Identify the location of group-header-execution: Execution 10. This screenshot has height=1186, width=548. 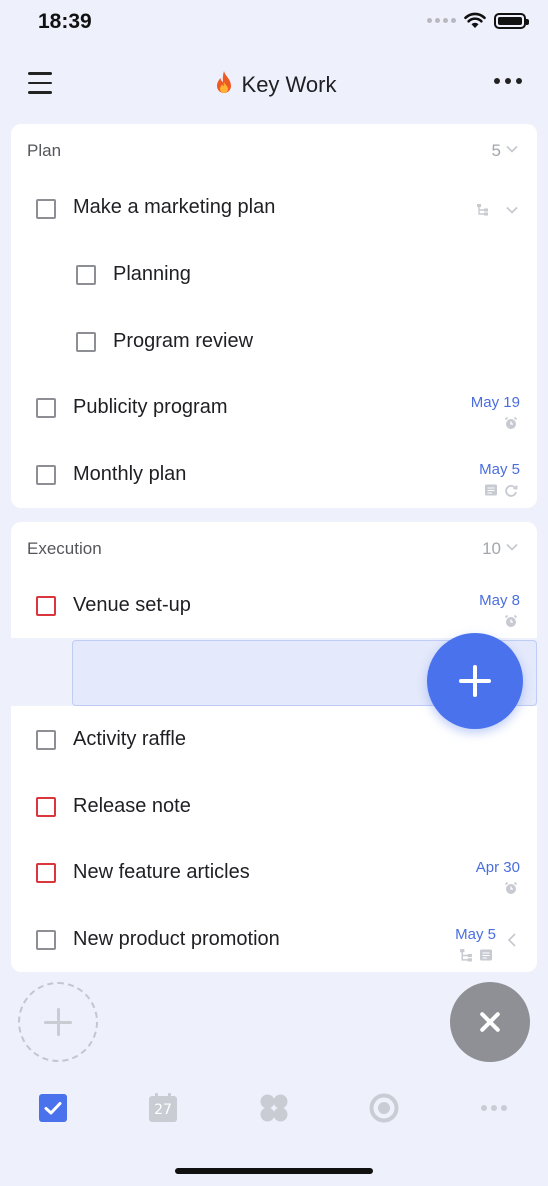
(274, 549).